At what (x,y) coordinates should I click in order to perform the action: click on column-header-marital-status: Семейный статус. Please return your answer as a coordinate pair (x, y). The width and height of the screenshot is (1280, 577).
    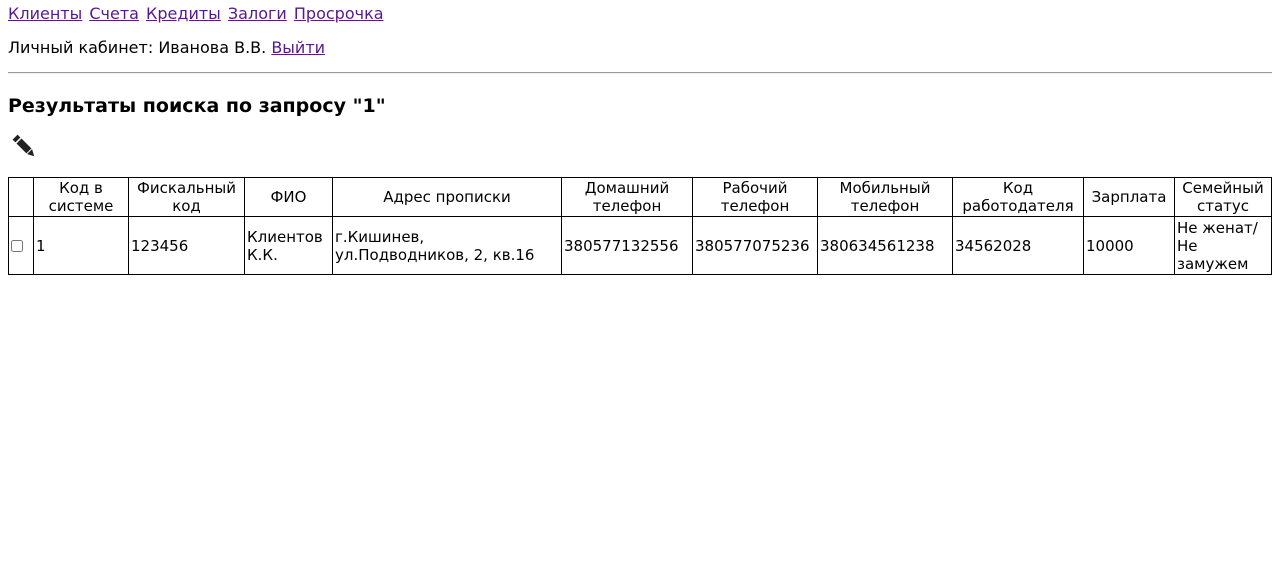
    Looking at the image, I should click on (1223, 197).